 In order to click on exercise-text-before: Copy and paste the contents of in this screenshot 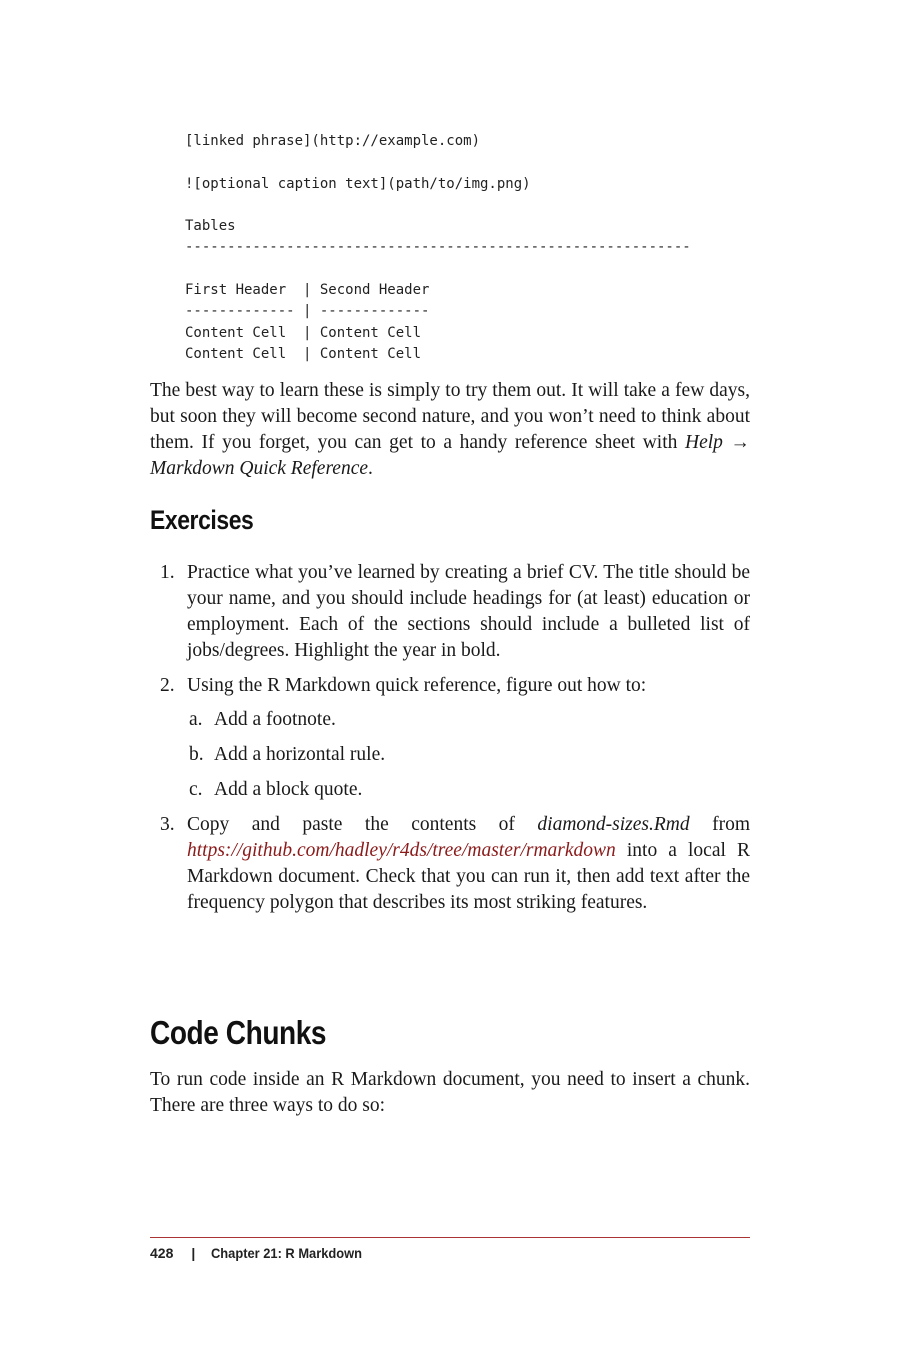, I will do `click(362, 824)`.